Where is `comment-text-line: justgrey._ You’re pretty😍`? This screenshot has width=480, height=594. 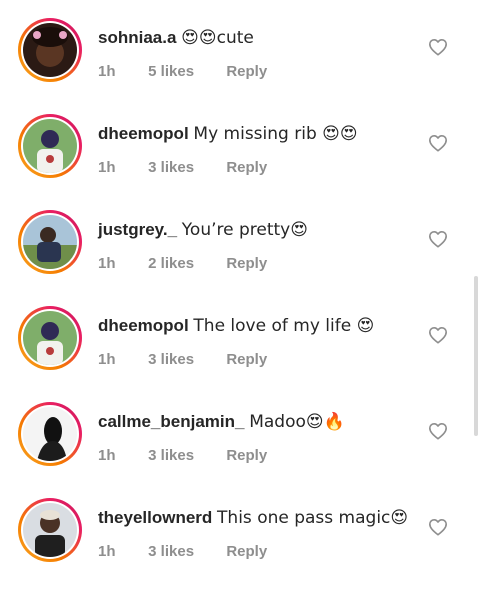
comment-text-line: justgrey._ You’re pretty😍 is located at coordinates (203, 230).